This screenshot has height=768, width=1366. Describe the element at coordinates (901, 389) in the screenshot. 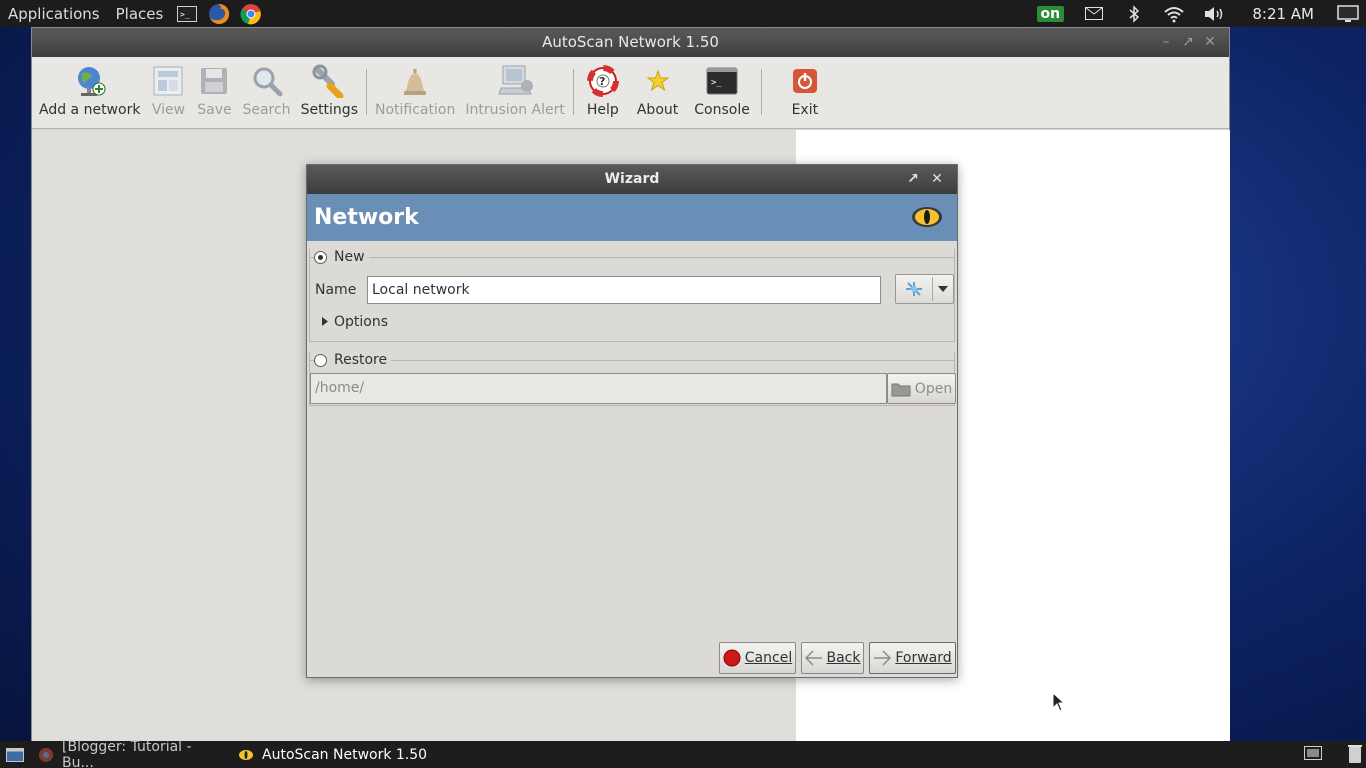

I see `folder-icon` at that location.